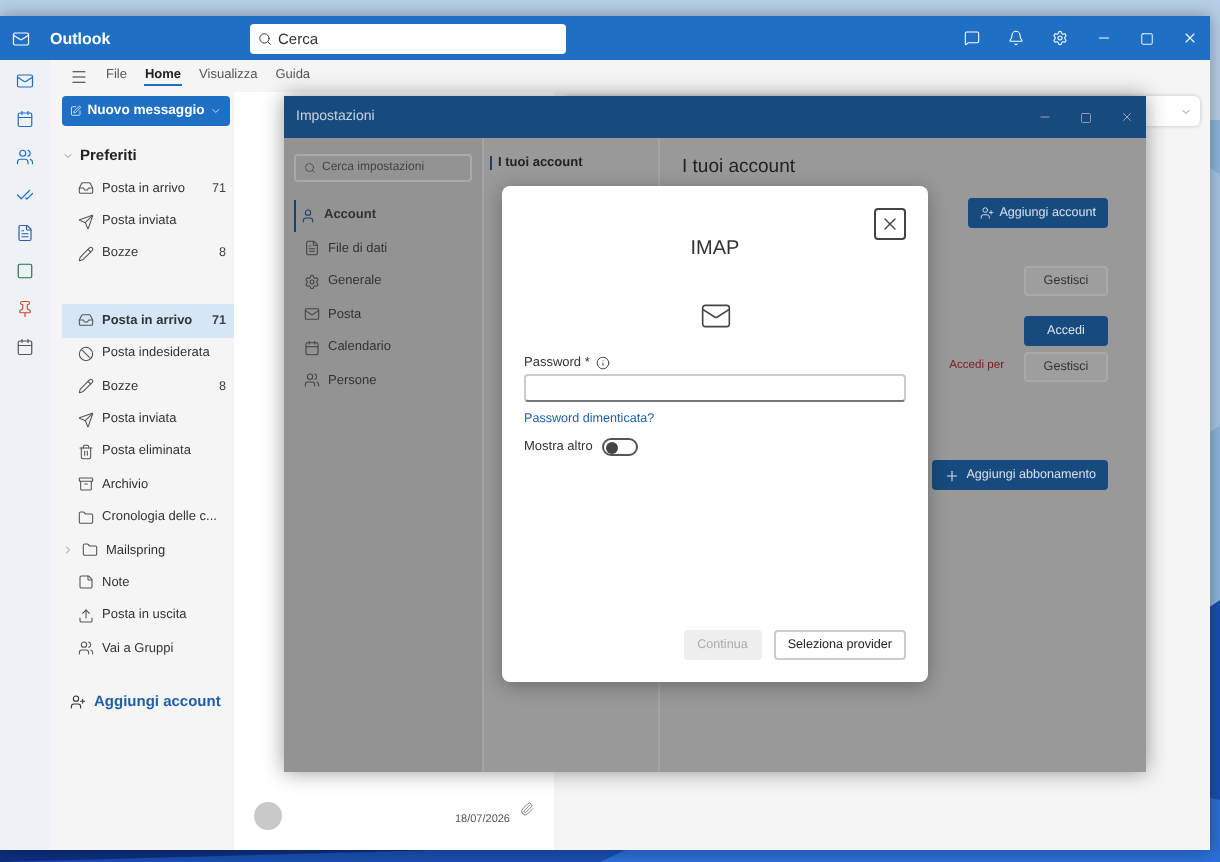  What do you see at coordinates (715, 388) in the screenshot?
I see `password-field` at bounding box center [715, 388].